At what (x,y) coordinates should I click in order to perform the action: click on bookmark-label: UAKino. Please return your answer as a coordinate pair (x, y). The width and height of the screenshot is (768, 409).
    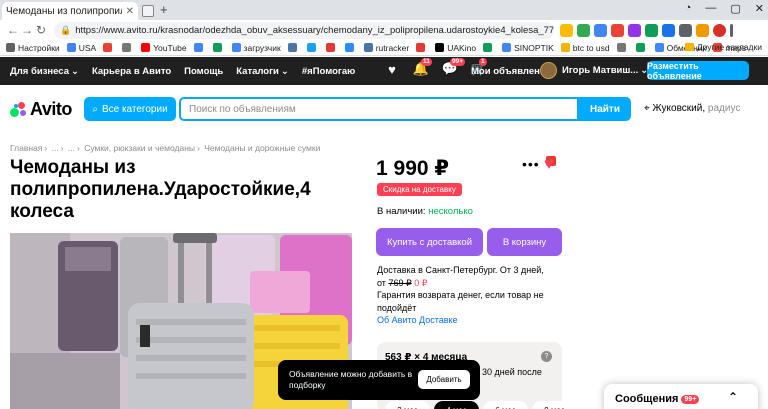
    Looking at the image, I should click on (462, 47).